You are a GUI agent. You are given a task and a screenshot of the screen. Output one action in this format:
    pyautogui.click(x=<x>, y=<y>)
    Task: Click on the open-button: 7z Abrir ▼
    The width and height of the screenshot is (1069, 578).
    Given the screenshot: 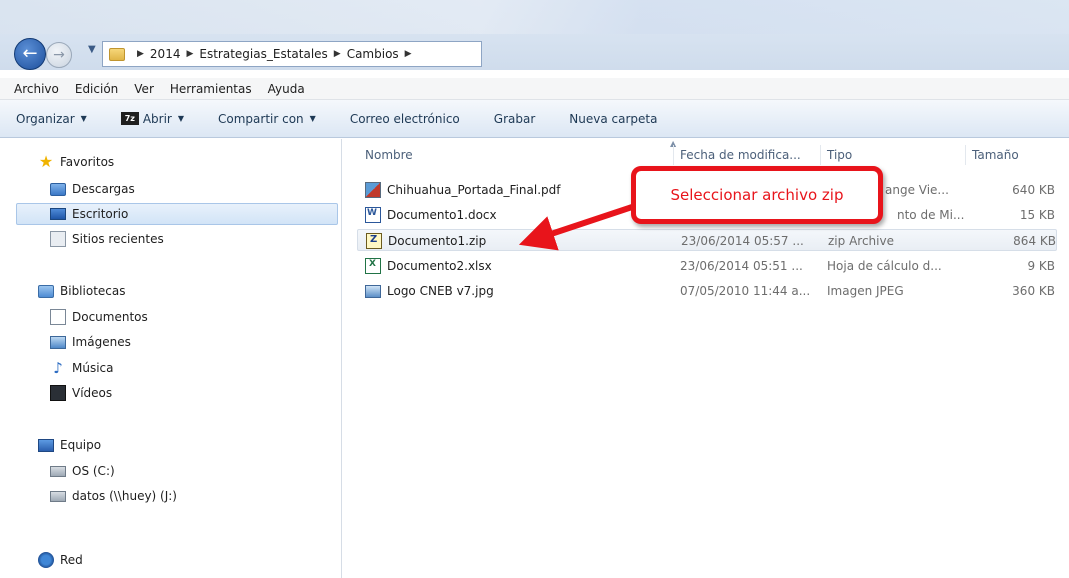 What is the action you would take?
    pyautogui.click(x=152, y=118)
    